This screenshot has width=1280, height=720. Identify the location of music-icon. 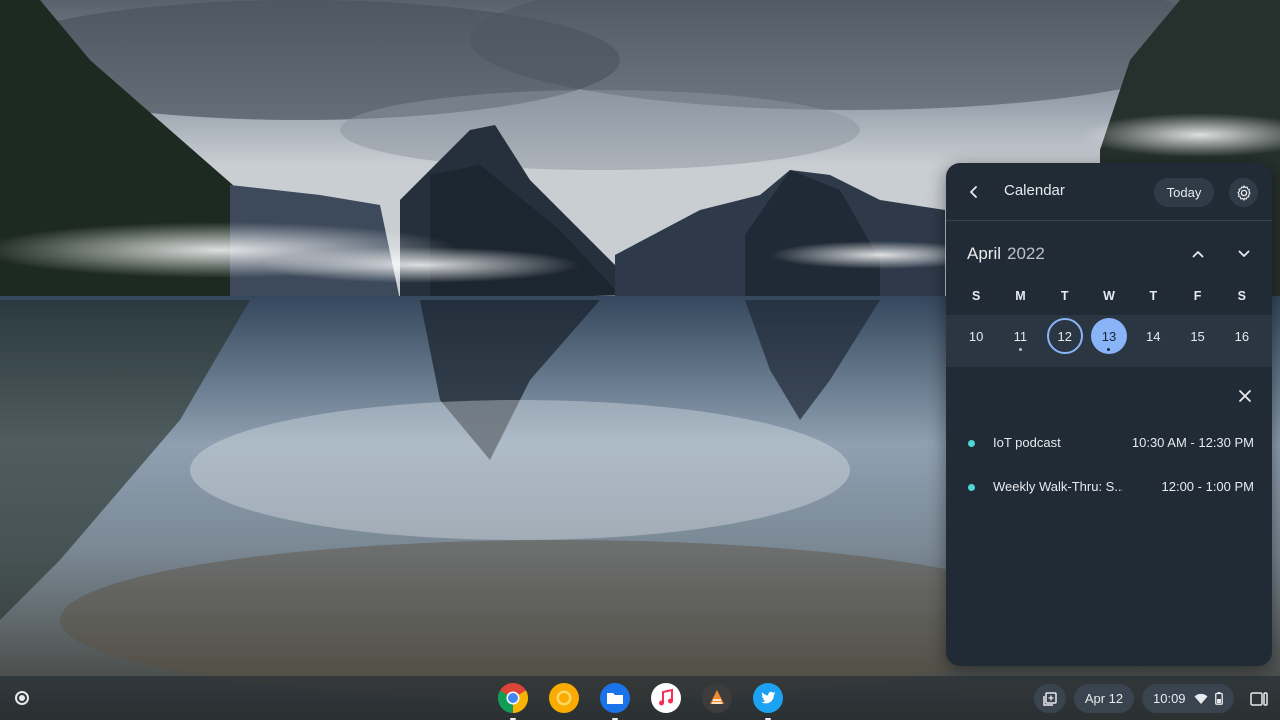
(666, 698).